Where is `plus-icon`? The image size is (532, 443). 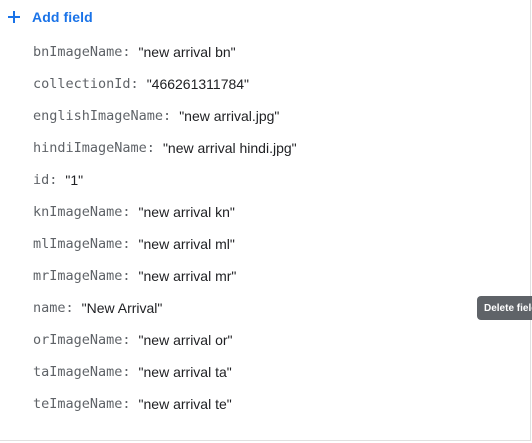
plus-icon is located at coordinates (14, 17).